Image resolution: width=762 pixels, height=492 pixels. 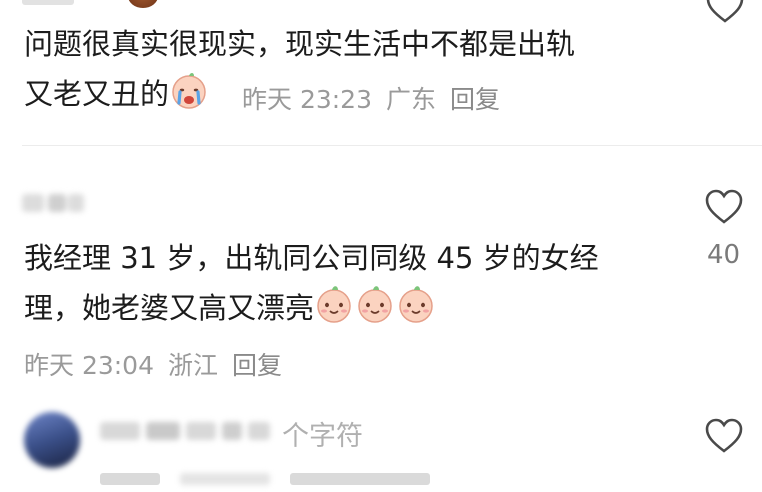 What do you see at coordinates (160, 364) in the screenshot?
I see `comment-meta: 昨天 23:04 浙江 回复` at bounding box center [160, 364].